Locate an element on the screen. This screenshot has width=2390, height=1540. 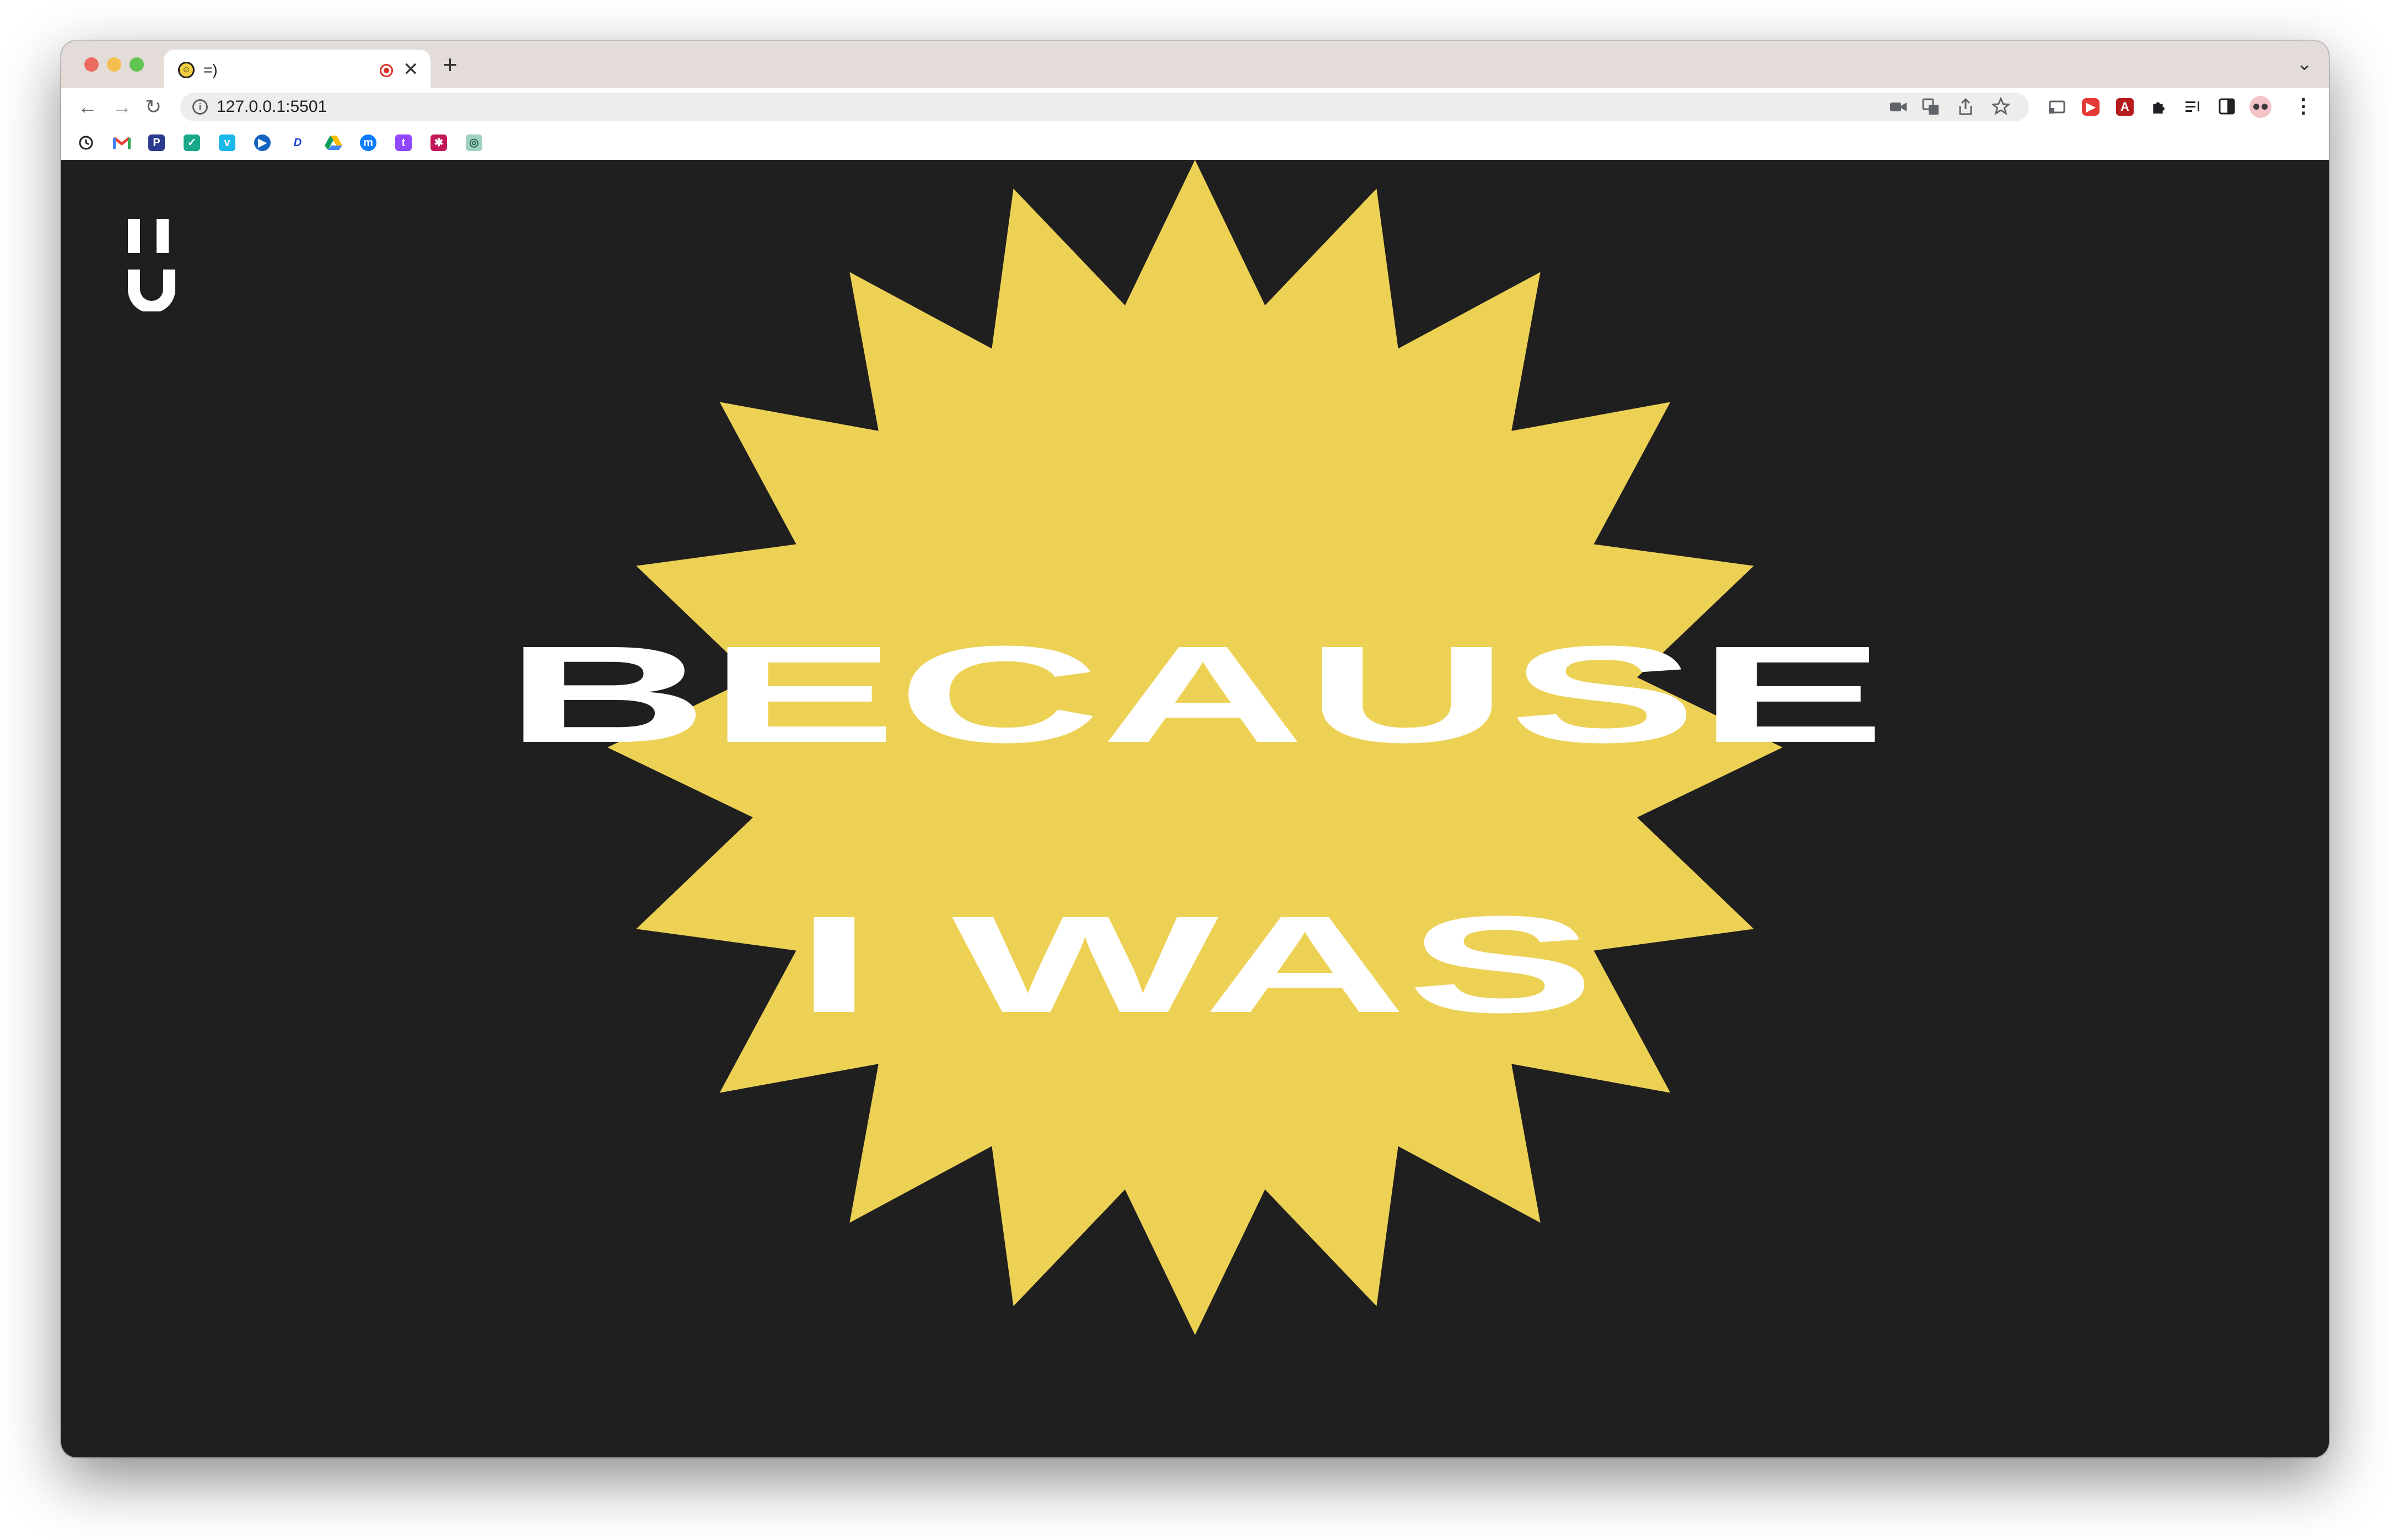
forward-button: → is located at coordinates (122, 107).